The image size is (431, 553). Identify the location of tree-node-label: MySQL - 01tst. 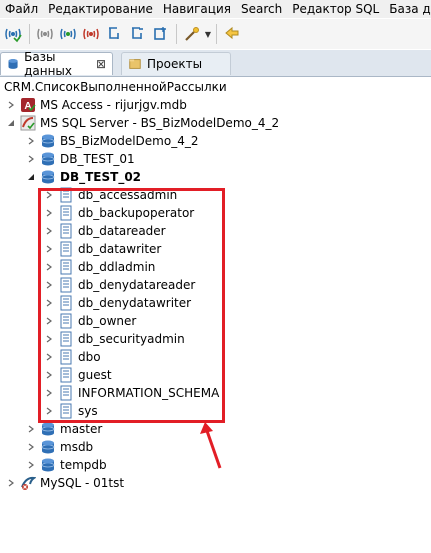
(82, 483).